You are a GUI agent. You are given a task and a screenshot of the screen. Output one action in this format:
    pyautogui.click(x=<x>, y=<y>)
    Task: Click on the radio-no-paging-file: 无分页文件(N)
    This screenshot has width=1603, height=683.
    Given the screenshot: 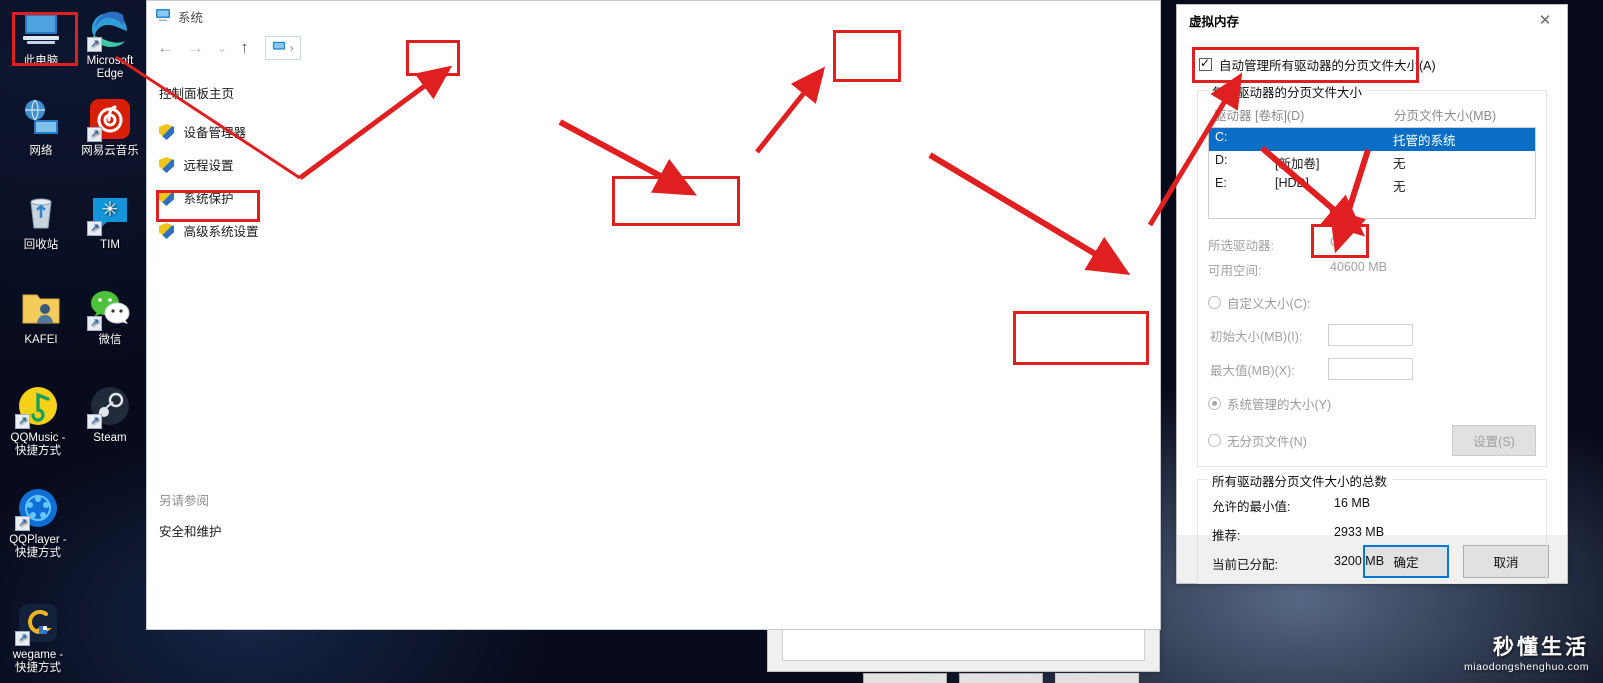 What is the action you would take?
    pyautogui.click(x=1257, y=440)
    